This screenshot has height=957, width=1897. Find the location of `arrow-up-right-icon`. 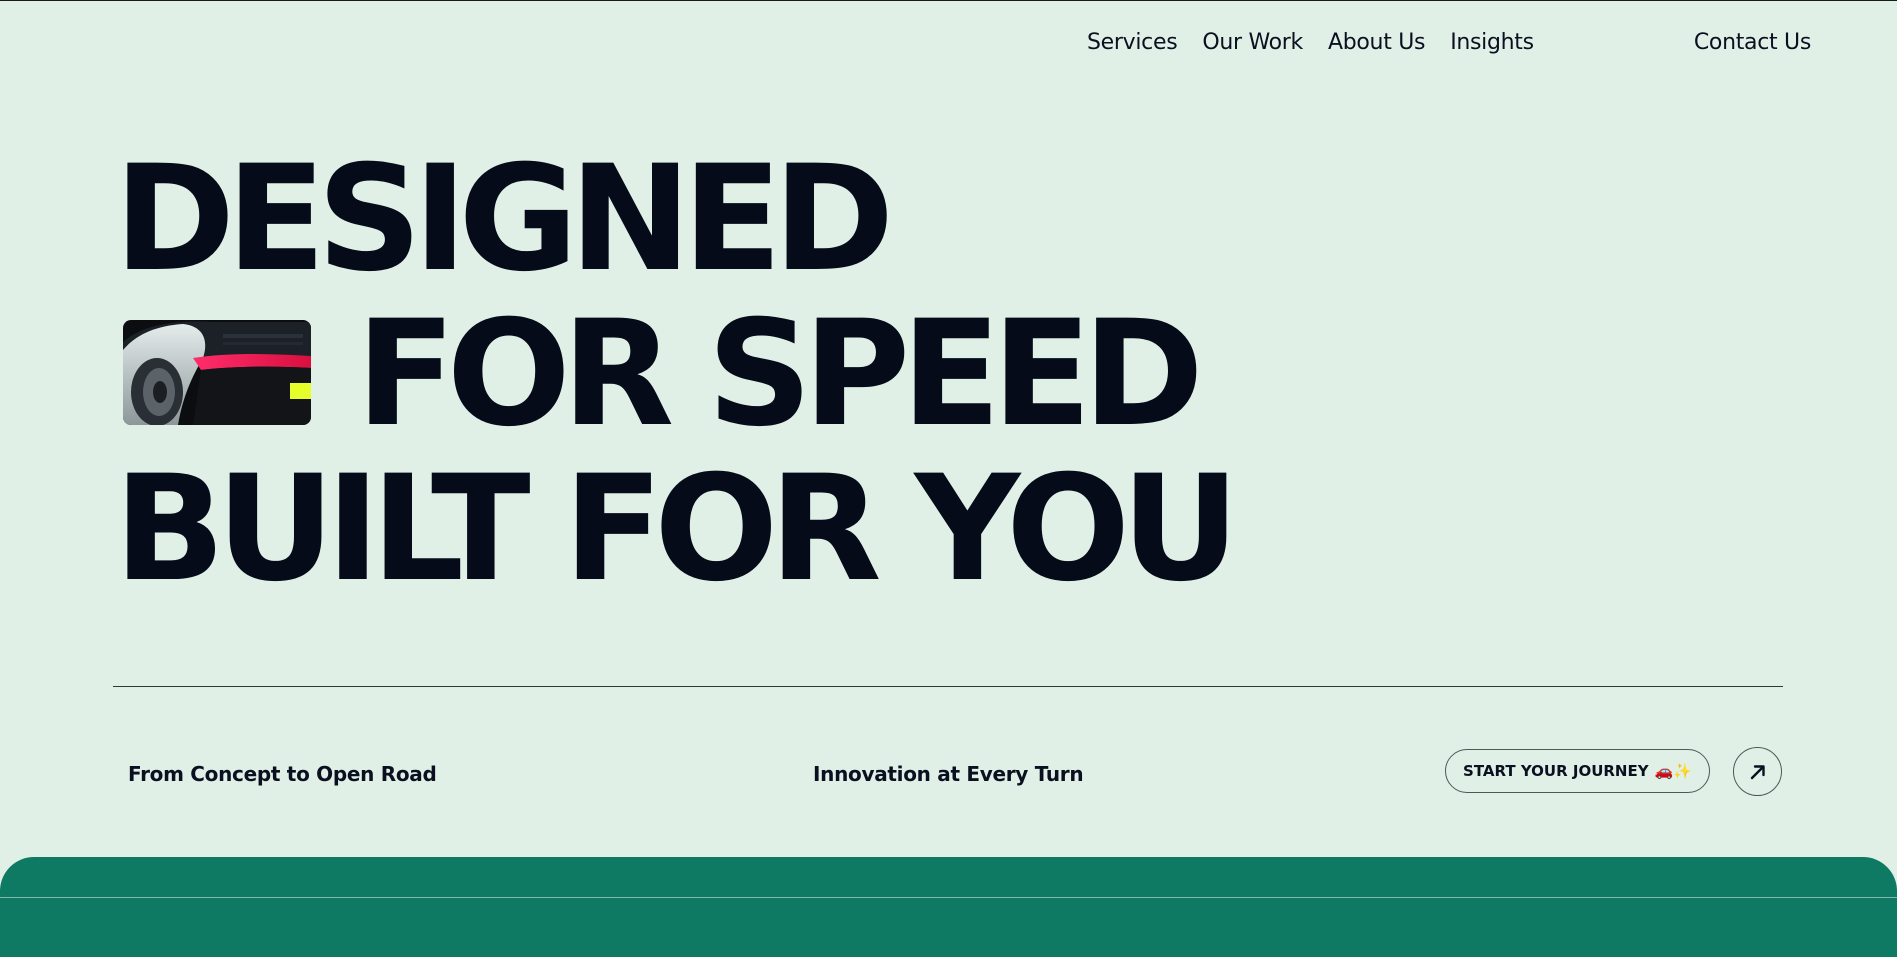

arrow-up-right-icon is located at coordinates (1757, 771).